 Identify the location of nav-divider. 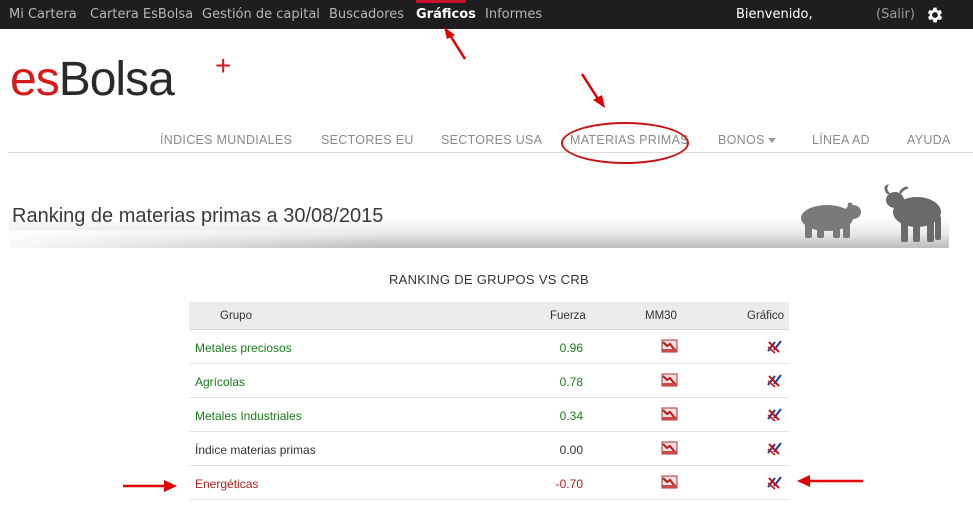
(490, 152).